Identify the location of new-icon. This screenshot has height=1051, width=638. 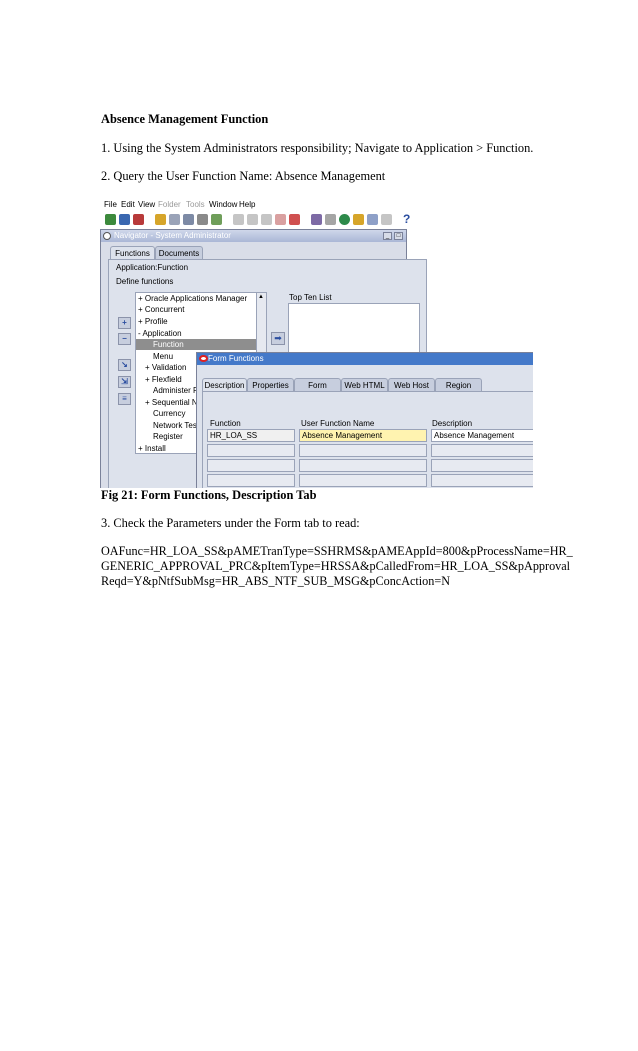
(110, 219).